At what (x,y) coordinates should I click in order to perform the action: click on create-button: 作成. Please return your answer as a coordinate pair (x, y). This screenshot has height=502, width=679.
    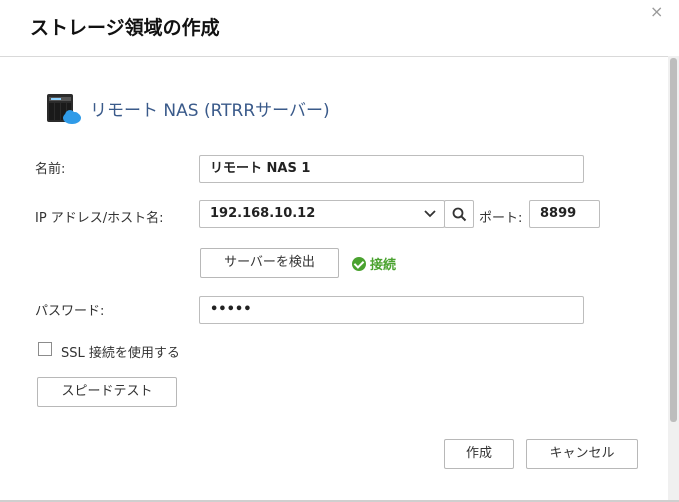
    Looking at the image, I should click on (479, 454).